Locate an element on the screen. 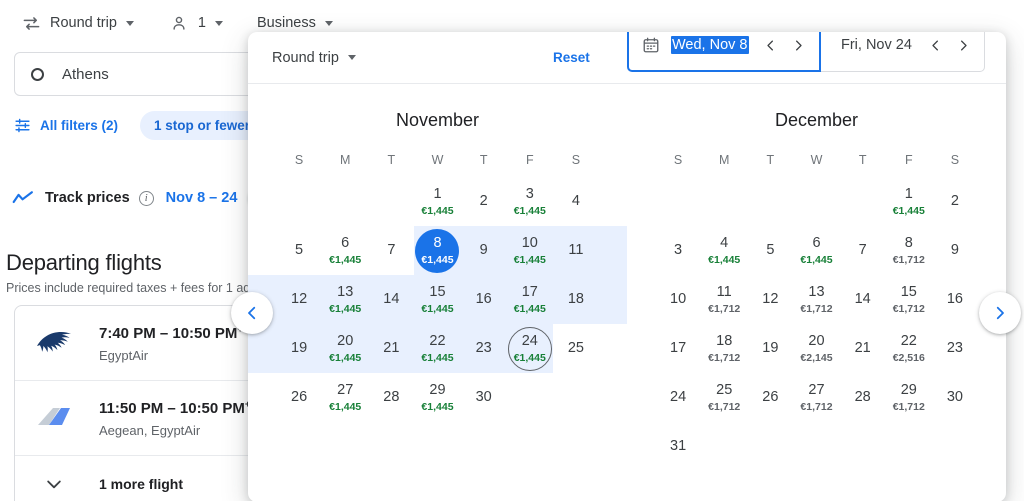 This screenshot has width=1024, height=501. previous-results-button is located at coordinates (252, 313).